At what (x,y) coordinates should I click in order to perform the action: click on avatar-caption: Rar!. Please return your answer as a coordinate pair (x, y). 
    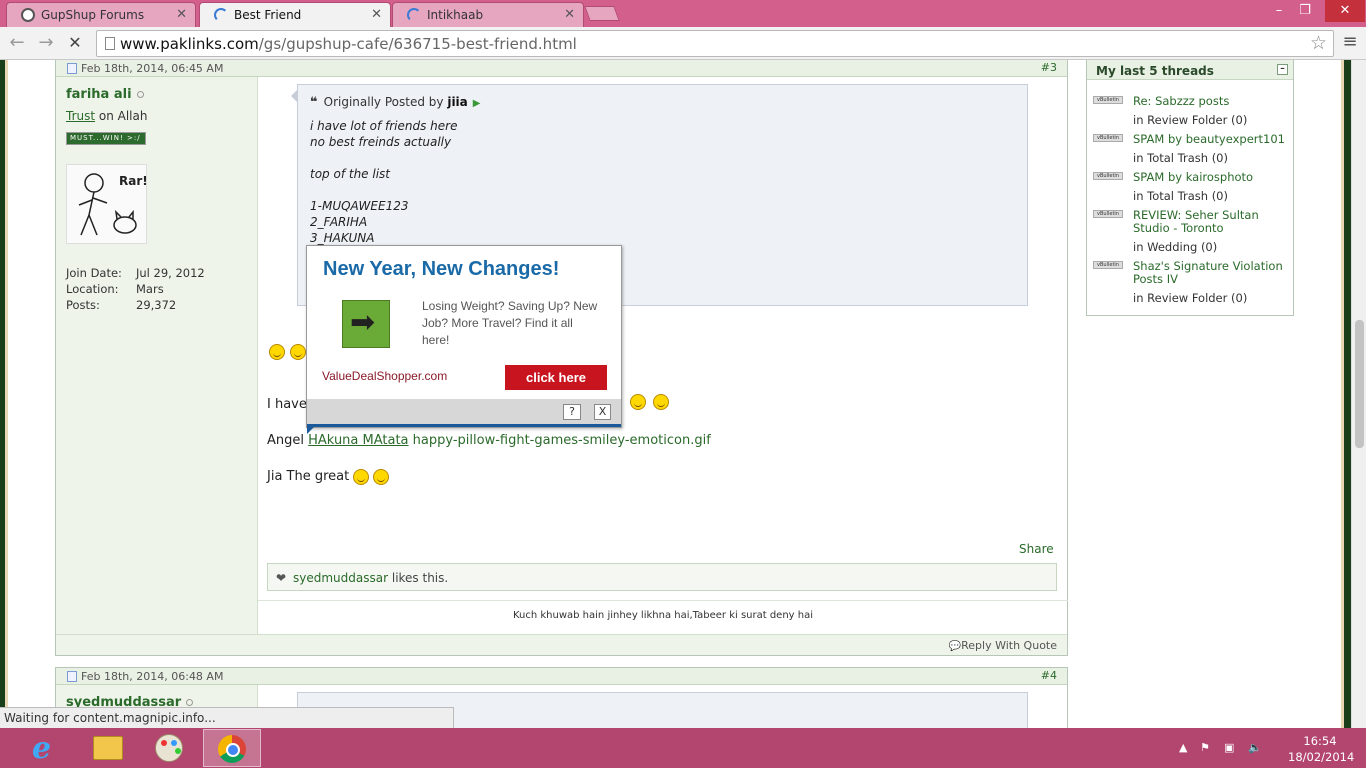
    Looking at the image, I should click on (133, 181).